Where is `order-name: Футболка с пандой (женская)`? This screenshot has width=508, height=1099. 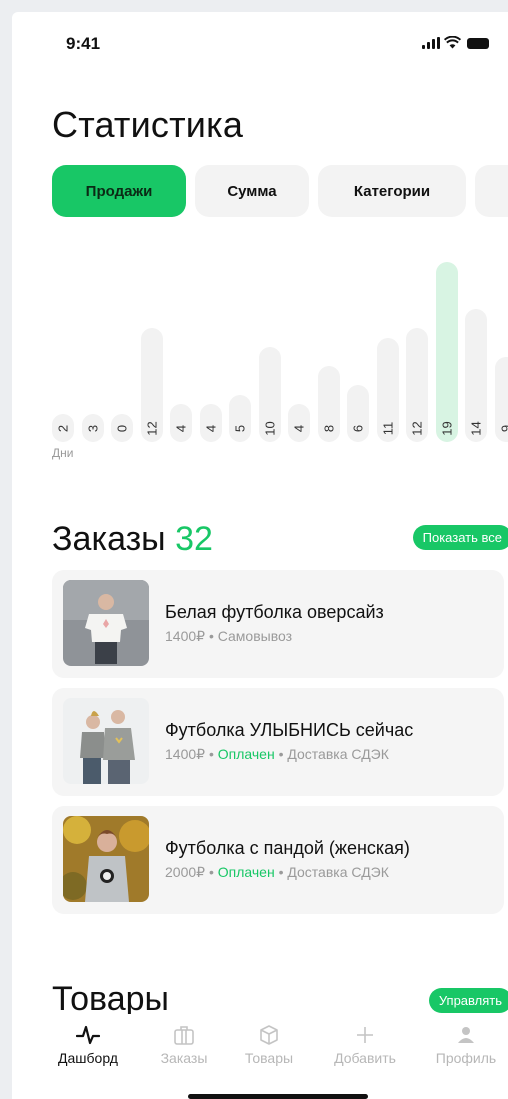
order-name: Футболка с пандой (женская) is located at coordinates (287, 848).